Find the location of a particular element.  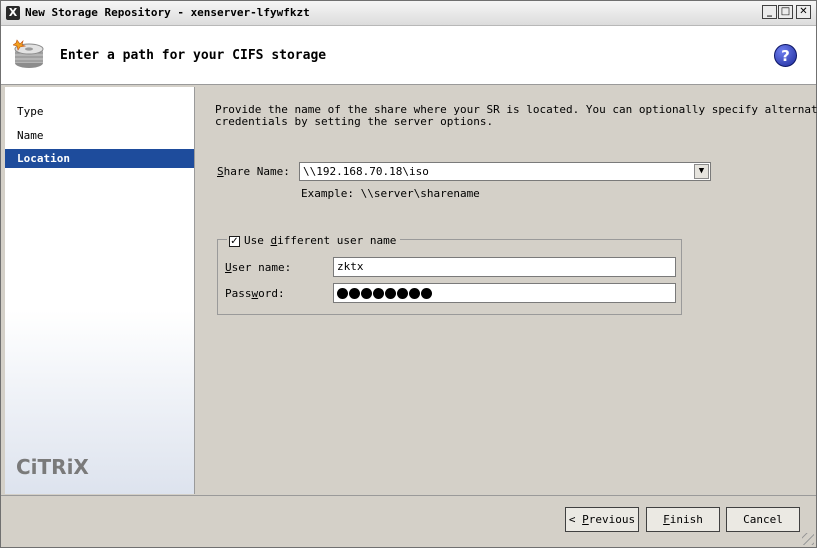

credentials-group is located at coordinates (449, 277).